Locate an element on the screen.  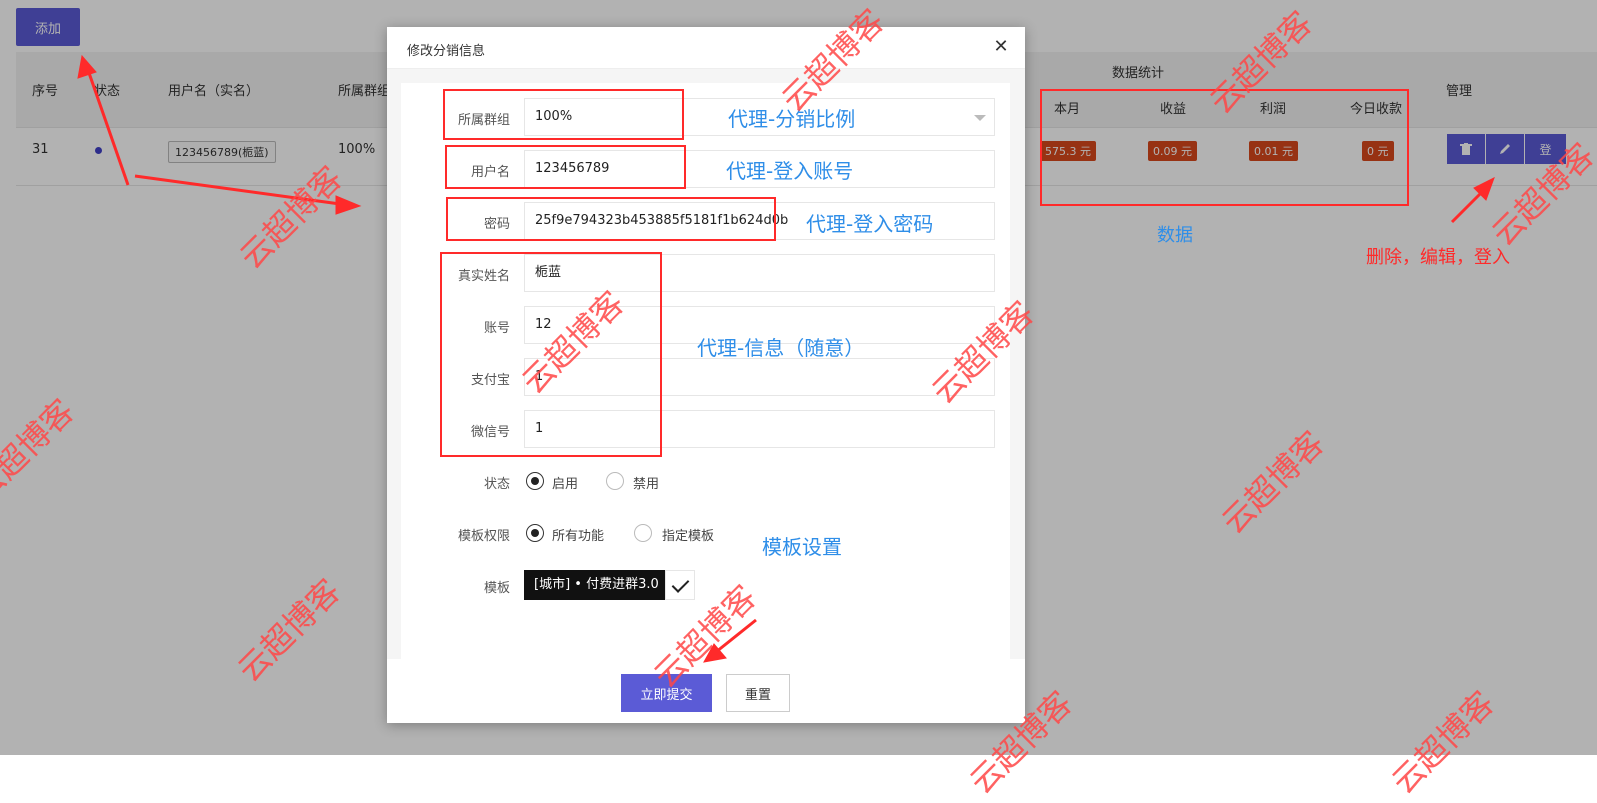
password-highlight-box is located at coordinates (611, 219).